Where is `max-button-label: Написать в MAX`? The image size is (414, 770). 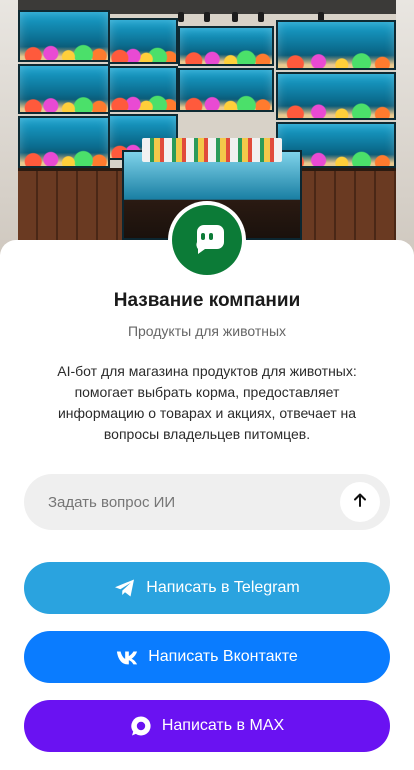
max-button-label: Написать в MAX is located at coordinates (223, 725).